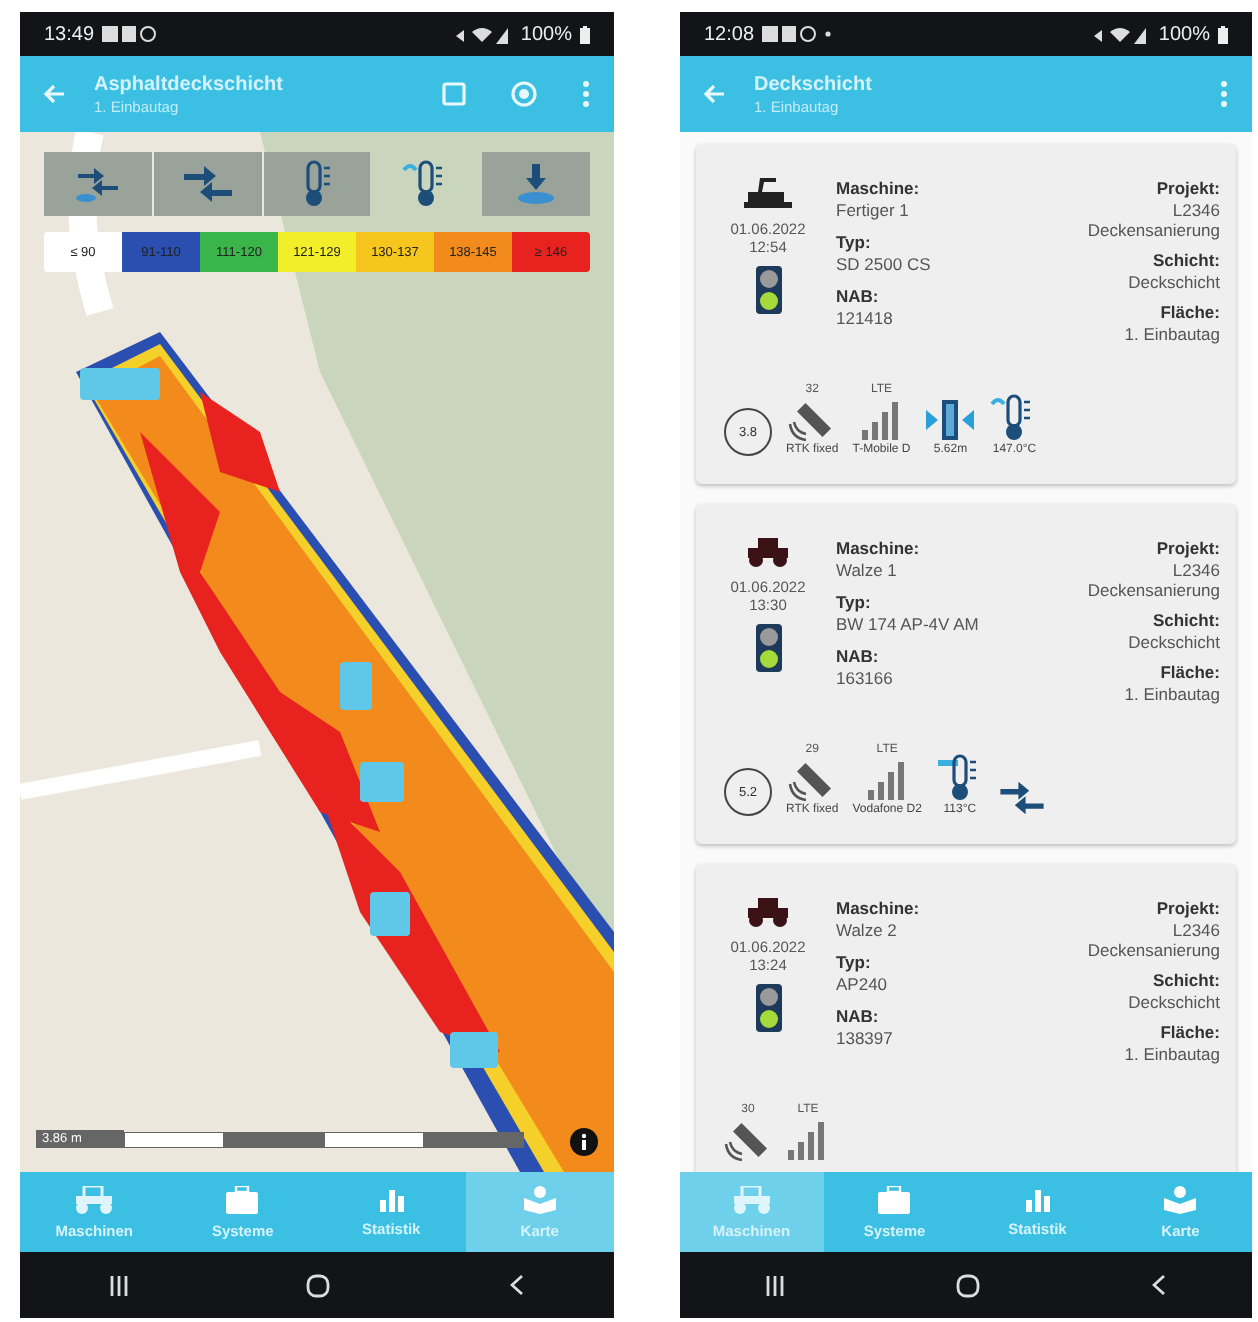  I want to click on field-value: Fertiger 1, so click(873, 210).